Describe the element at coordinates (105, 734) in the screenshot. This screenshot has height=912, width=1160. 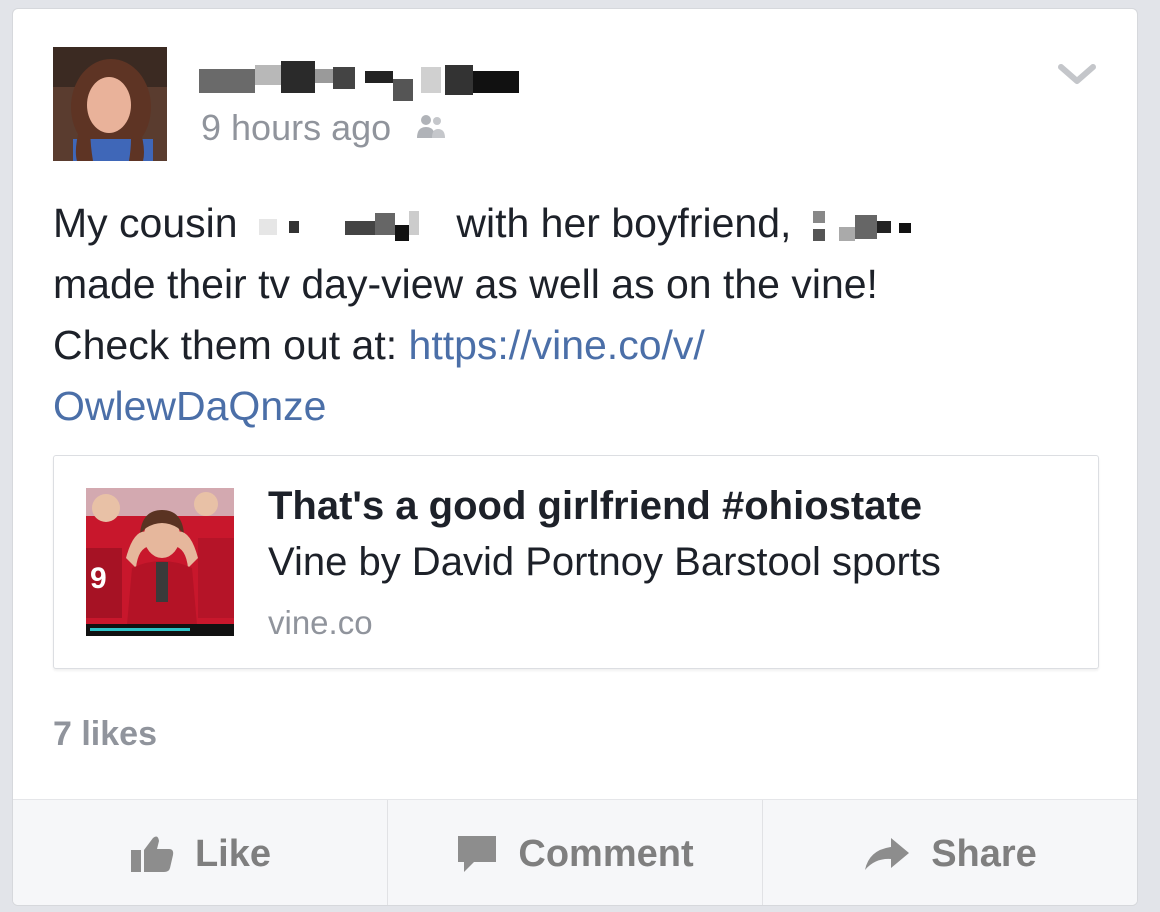
I see `likes-count: 7 likes` at that location.